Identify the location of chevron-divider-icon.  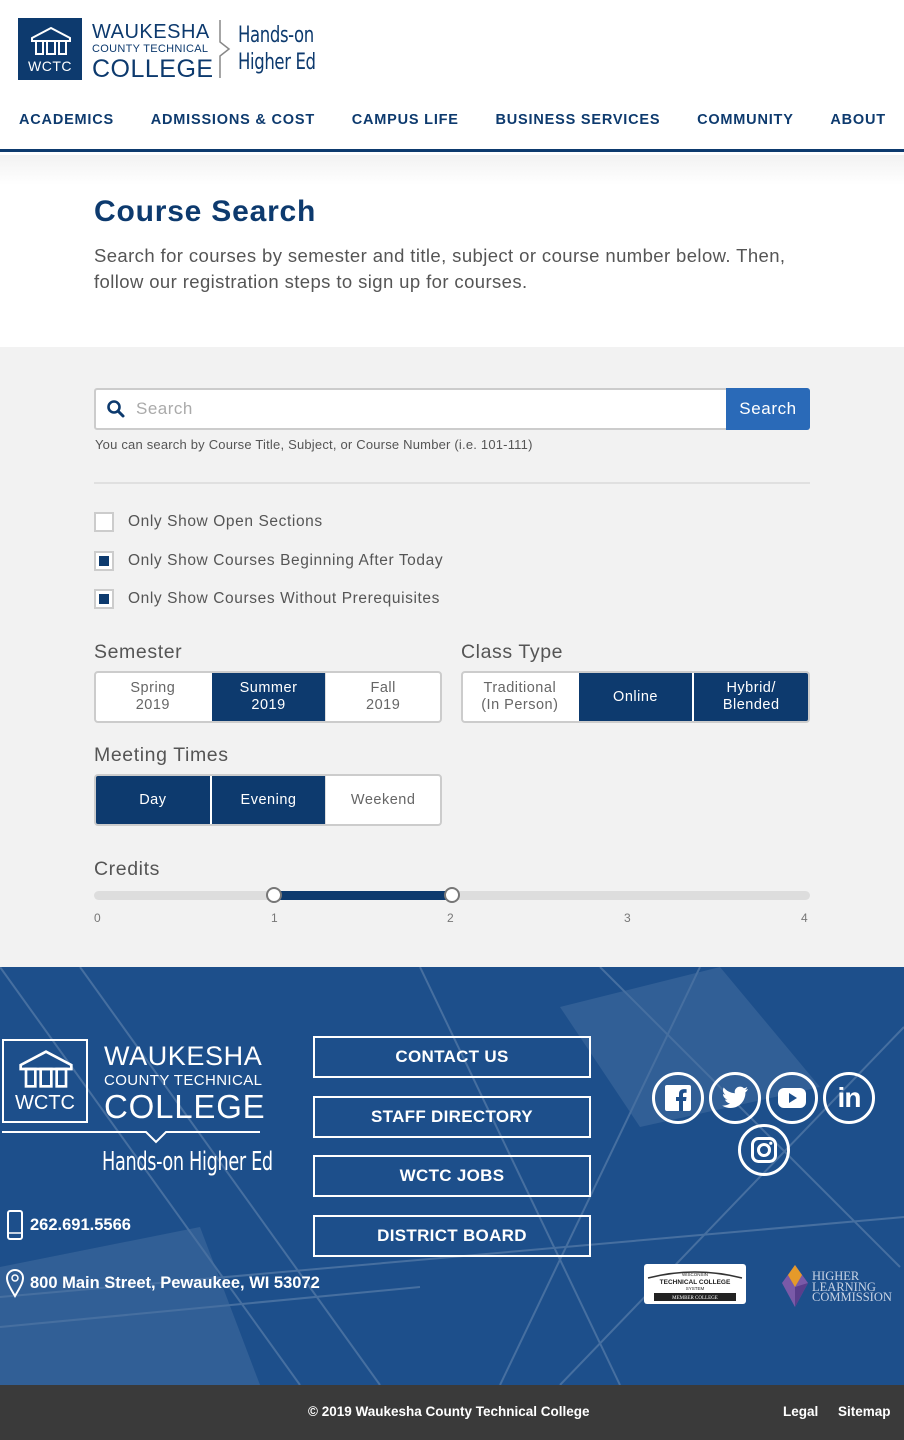
(225, 49).